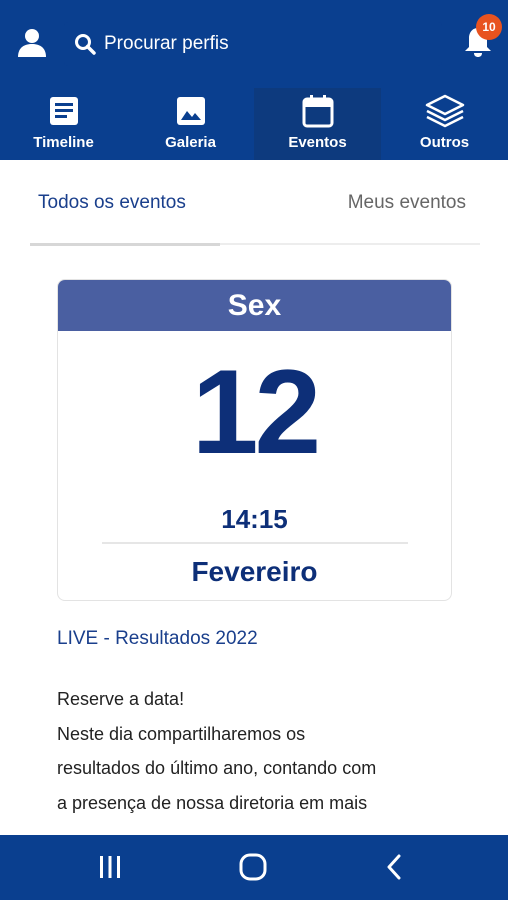 The image size is (508, 900). I want to click on back-icon, so click(394, 867).